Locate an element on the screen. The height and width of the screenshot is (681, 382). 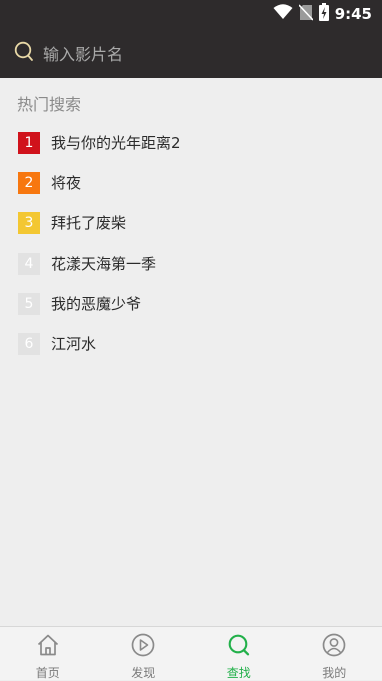
search-box is located at coordinates (178, 54).